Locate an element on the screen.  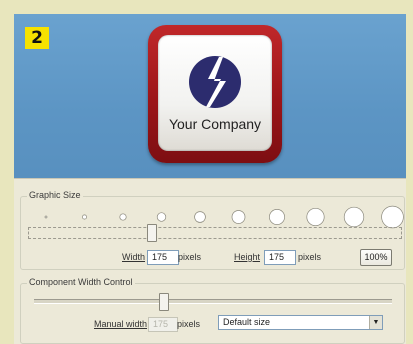
company-name: Your Company is located at coordinates (215, 124).